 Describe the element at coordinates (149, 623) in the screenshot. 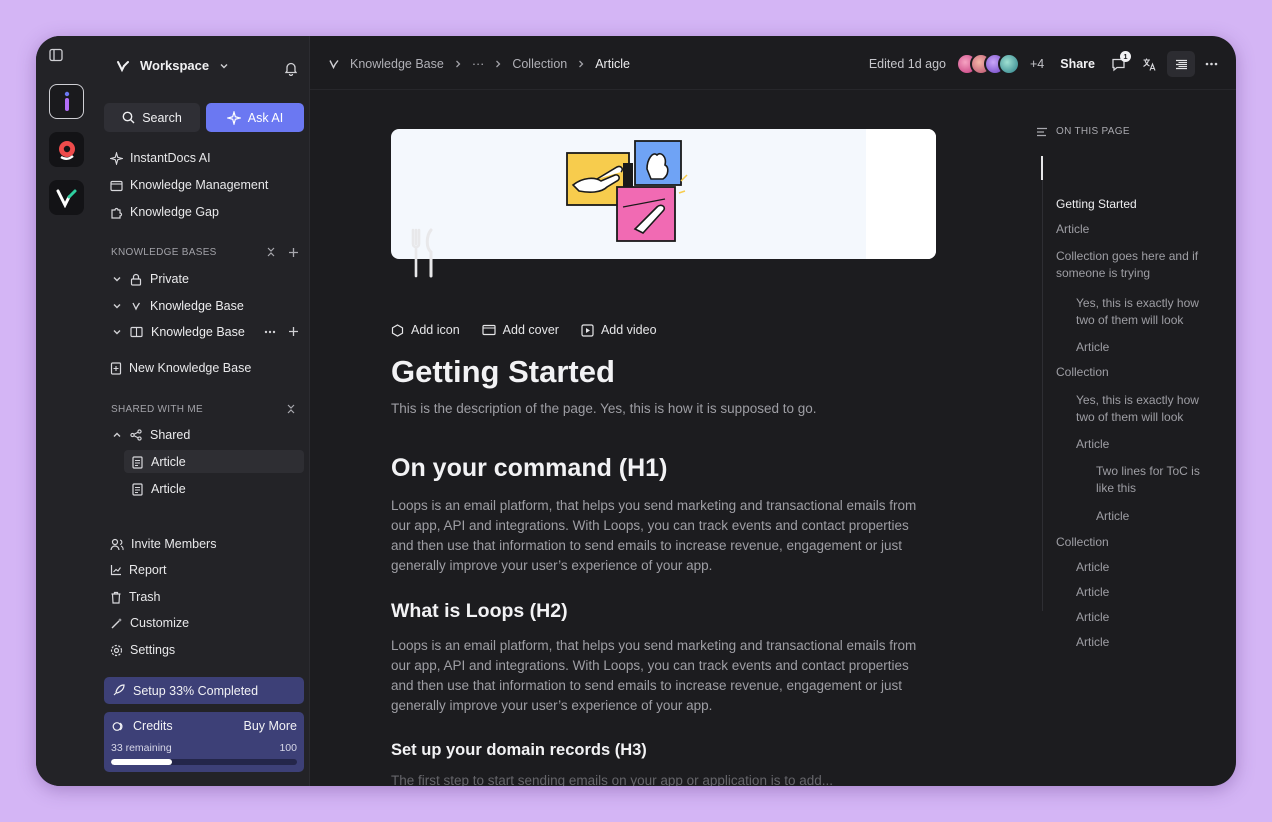

I see `nav-customize: Customize` at that location.